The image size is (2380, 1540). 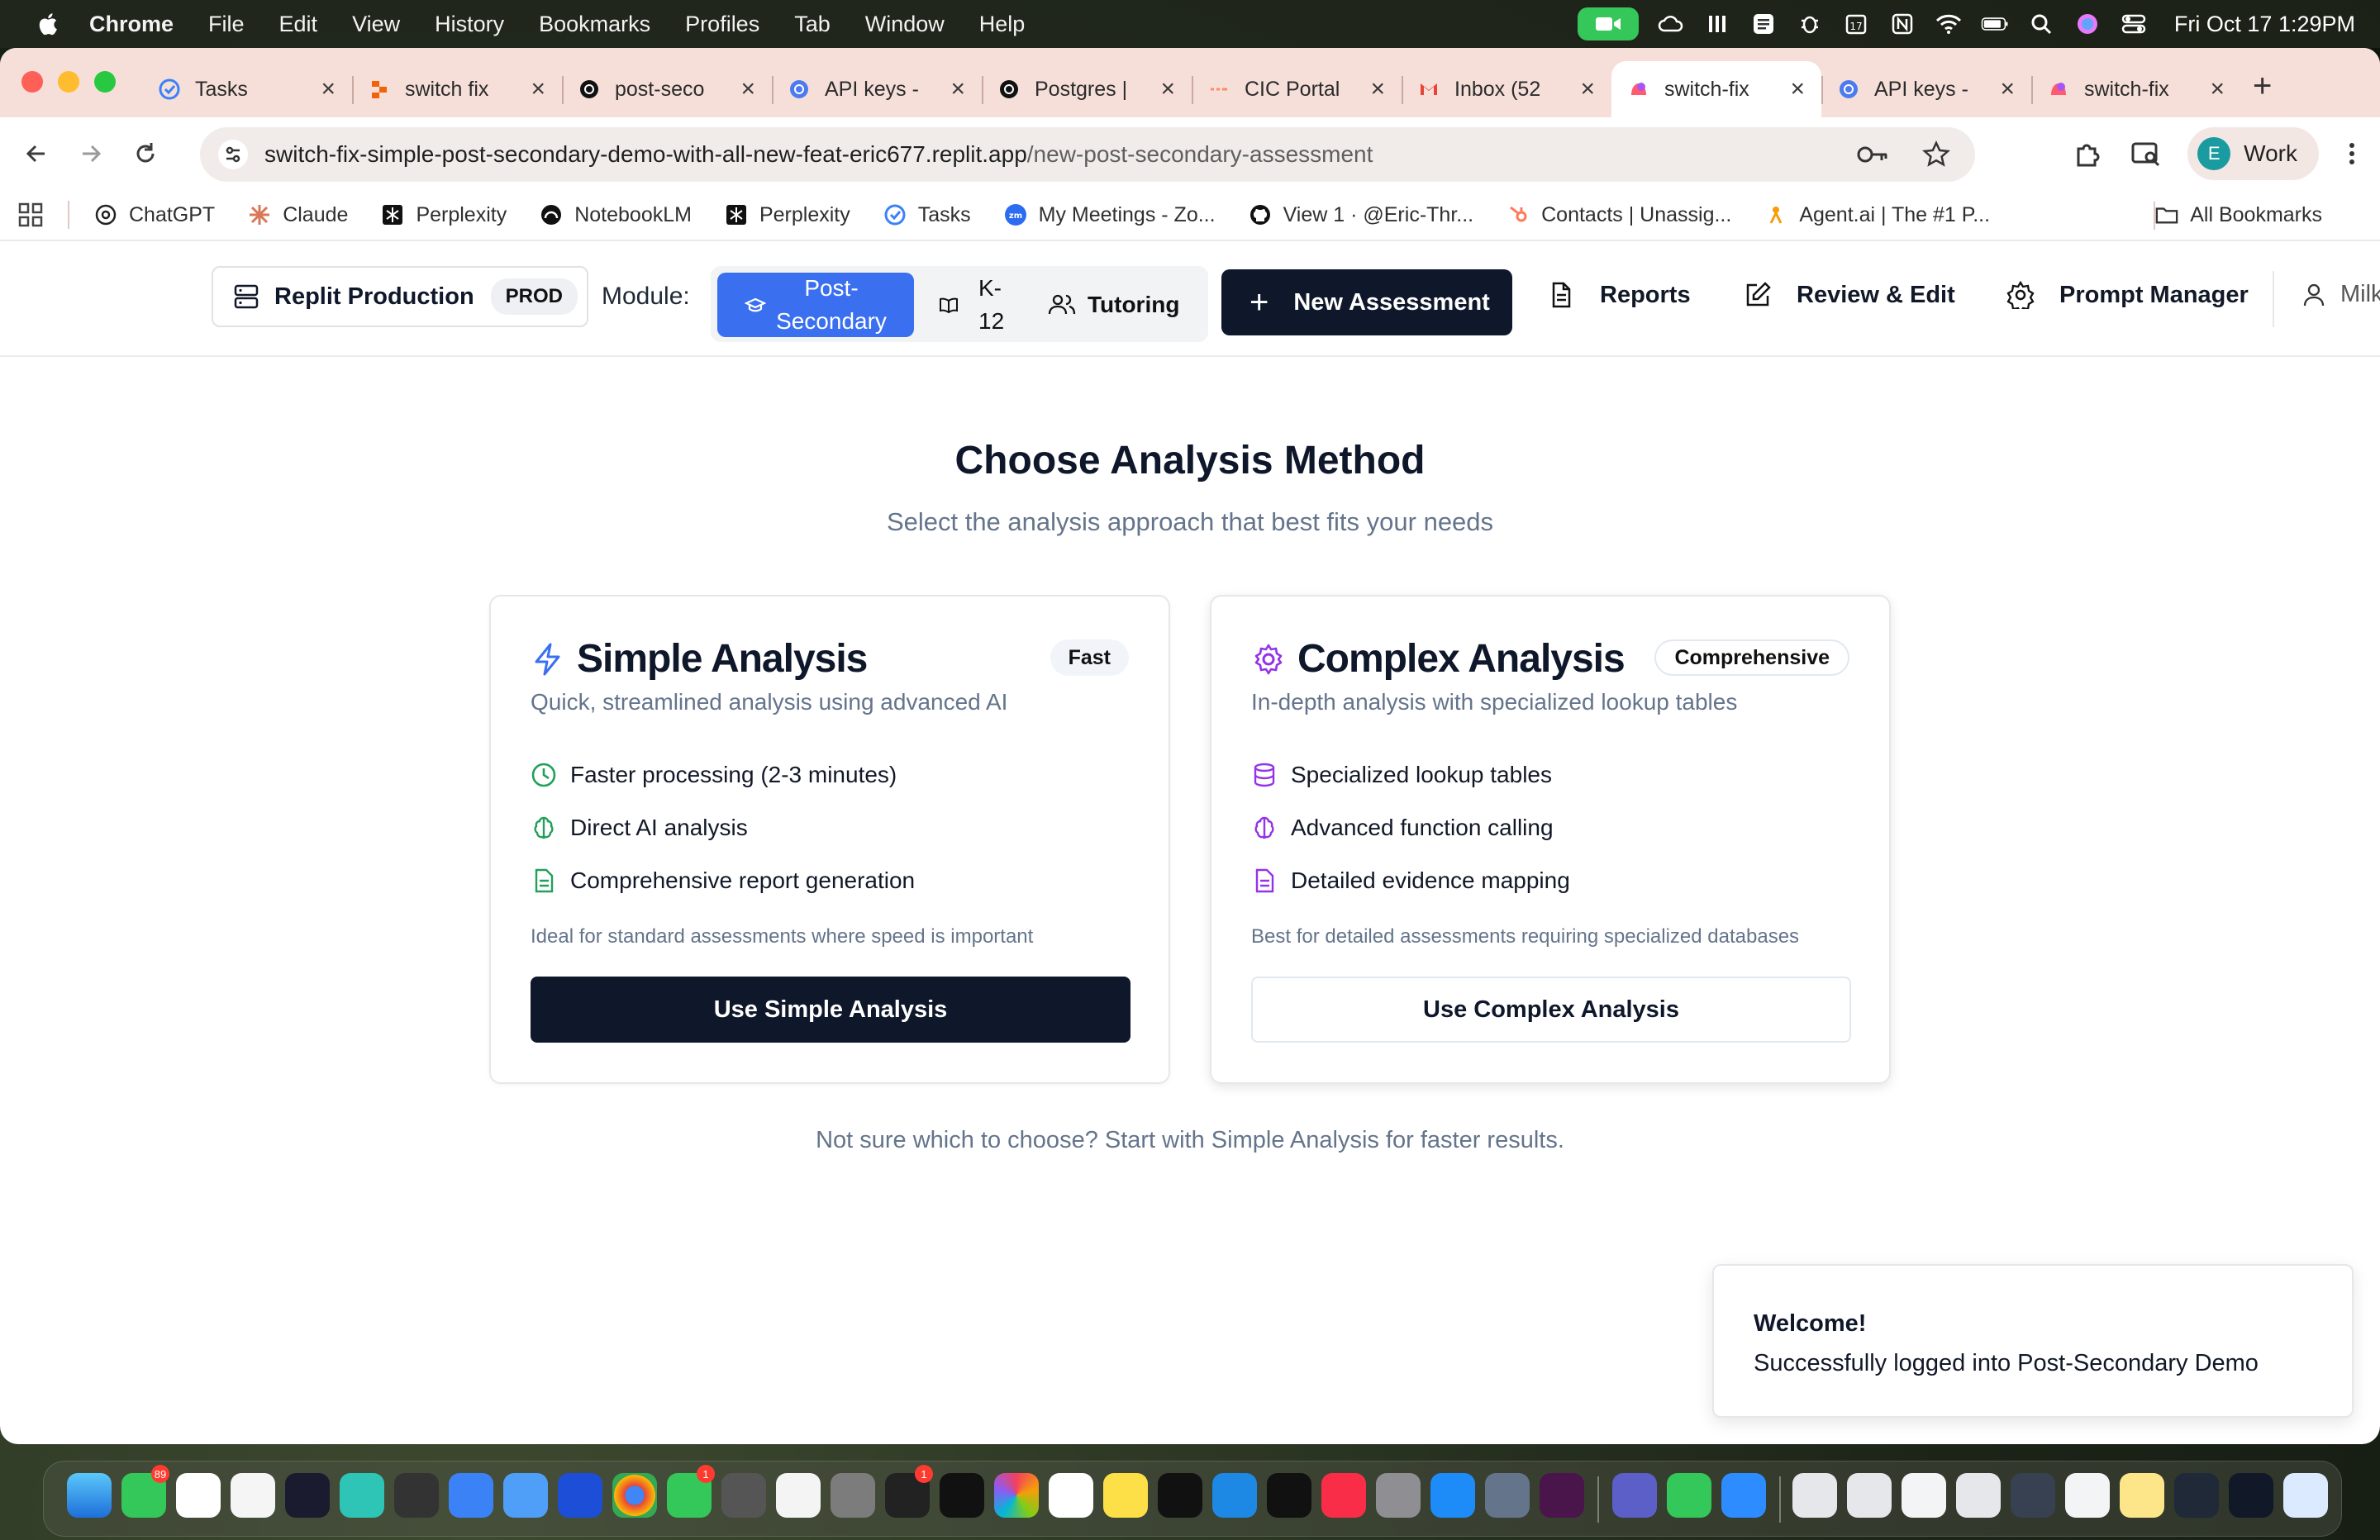 I want to click on vscode-app-icon, so click(x=1234, y=1495).